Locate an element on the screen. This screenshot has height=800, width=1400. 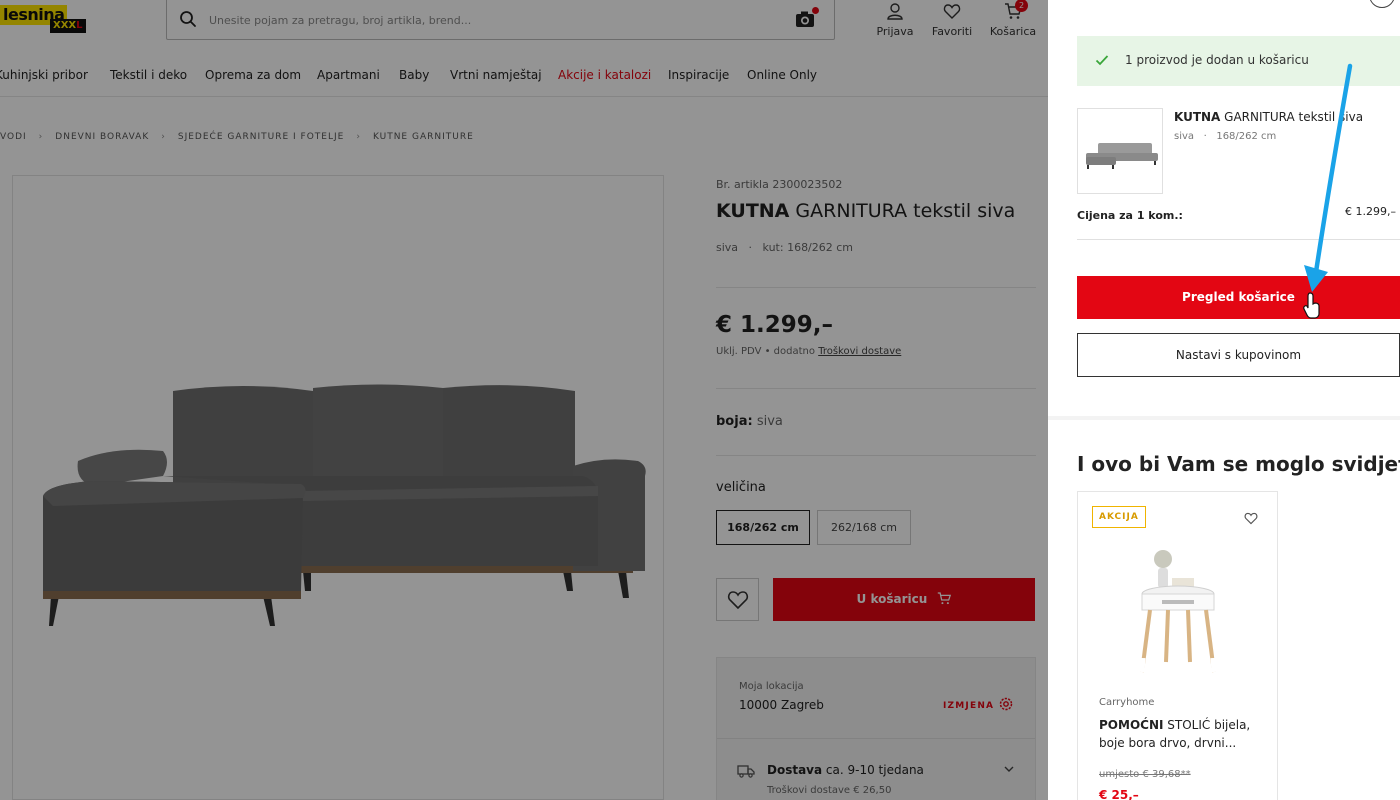
cart-item-title: KUTNA GARNITURA tekstil siva is located at coordinates (1269, 117).